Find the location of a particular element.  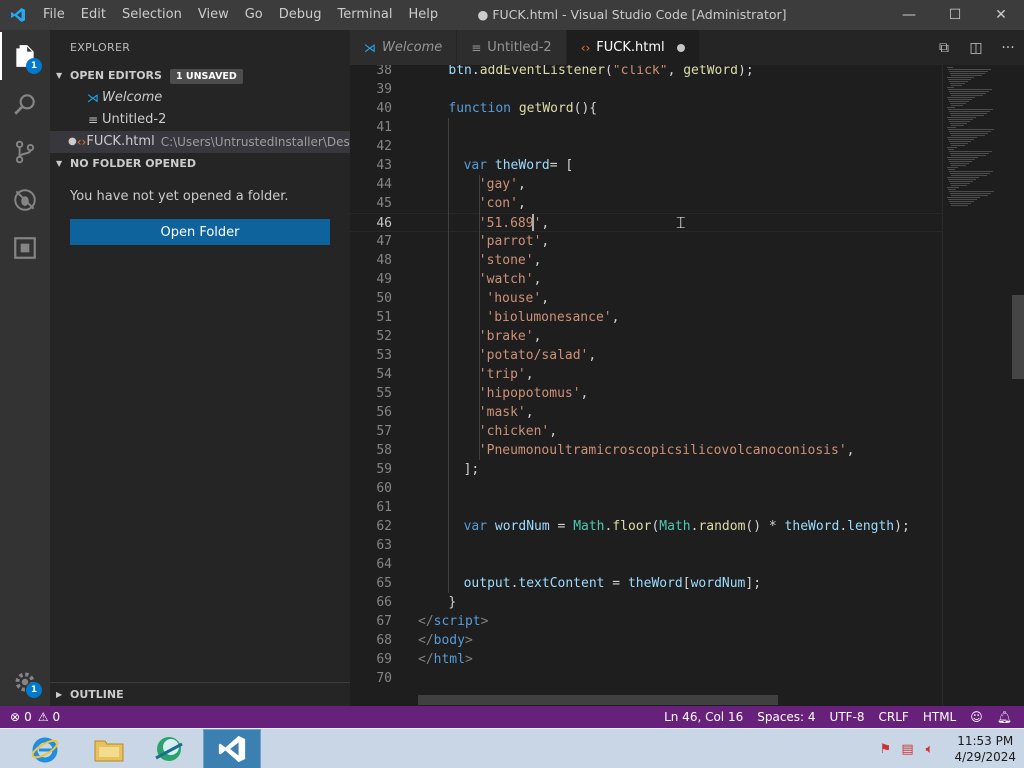

taskbar-file-explorer is located at coordinates (109, 748).